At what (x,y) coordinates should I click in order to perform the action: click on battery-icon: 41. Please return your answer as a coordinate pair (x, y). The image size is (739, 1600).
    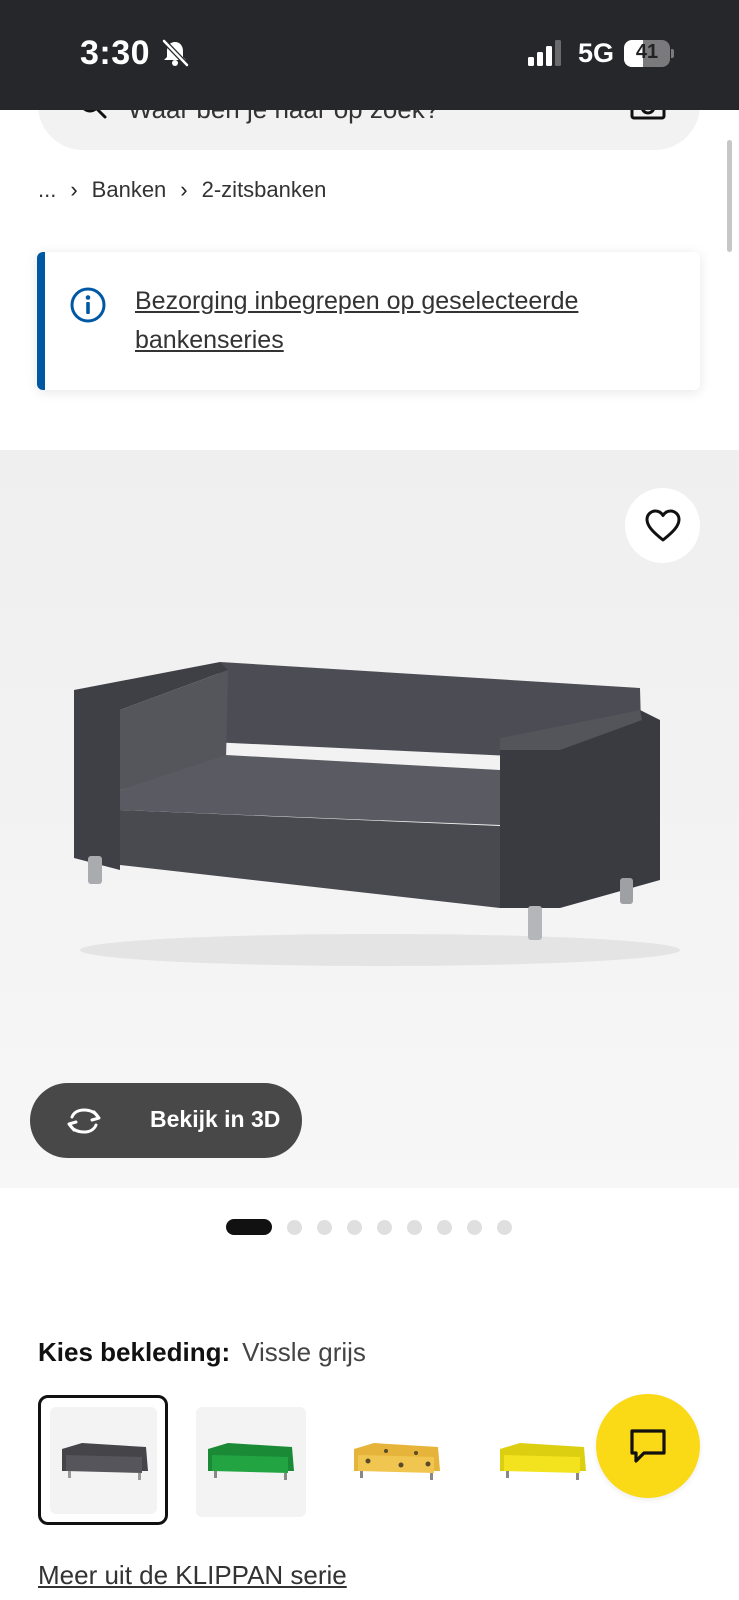
    Looking at the image, I should click on (649, 53).